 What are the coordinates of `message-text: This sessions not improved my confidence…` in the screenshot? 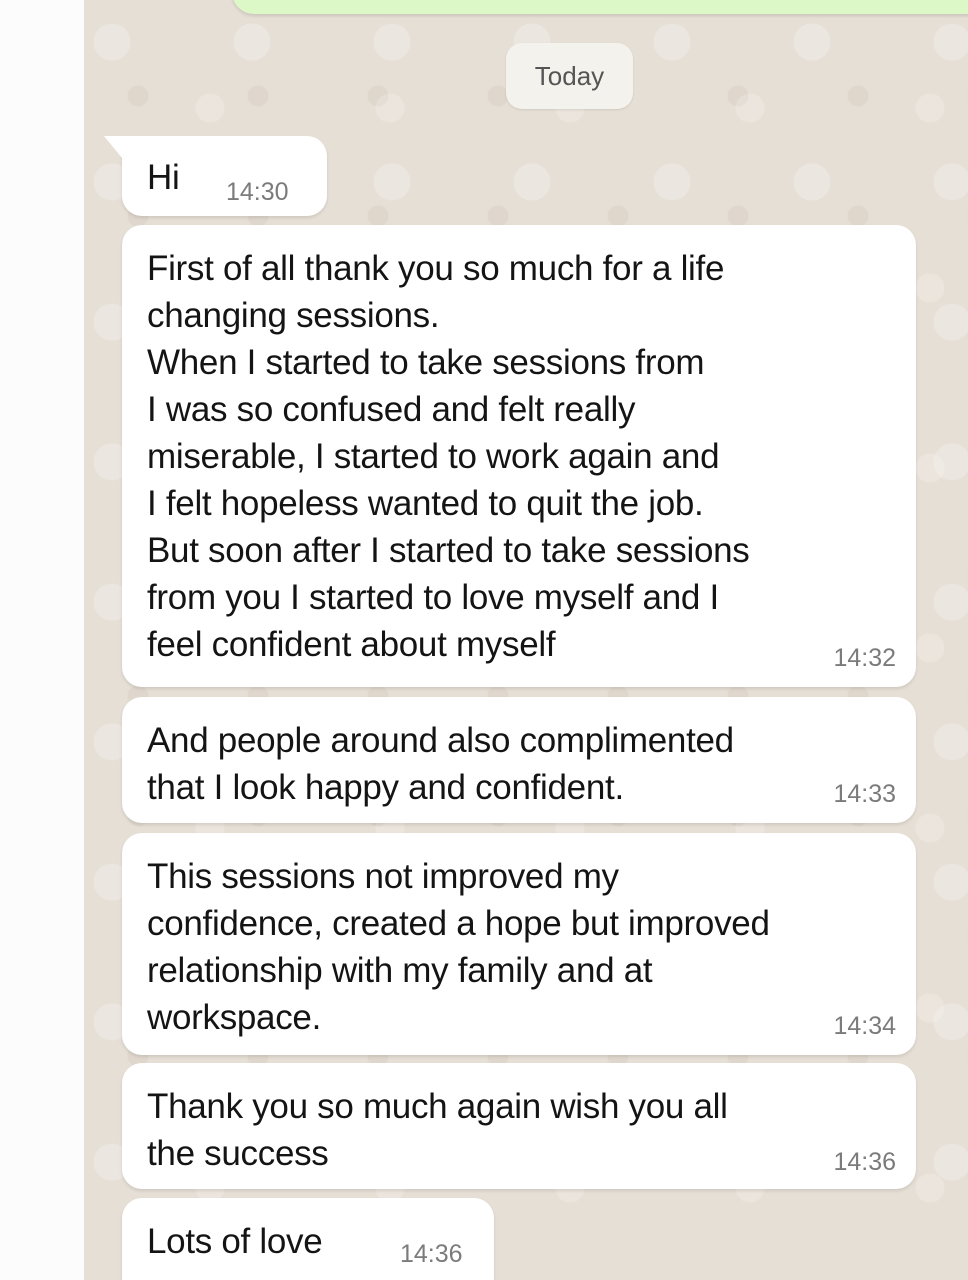 It's located at (458, 947).